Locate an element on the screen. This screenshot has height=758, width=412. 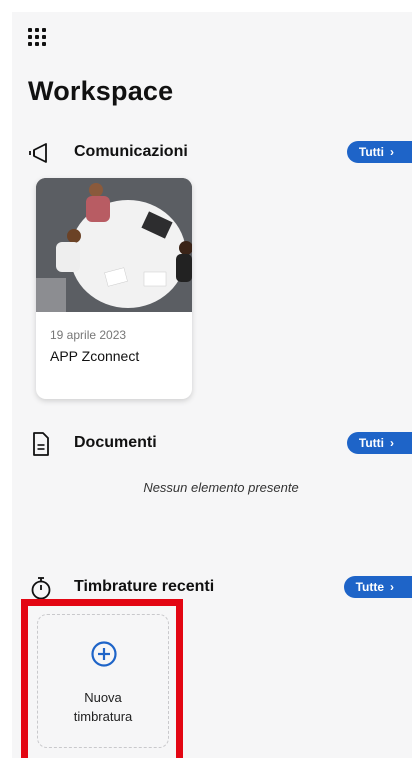
new-punch-label-line2: timbratura is located at coordinates (103, 716).